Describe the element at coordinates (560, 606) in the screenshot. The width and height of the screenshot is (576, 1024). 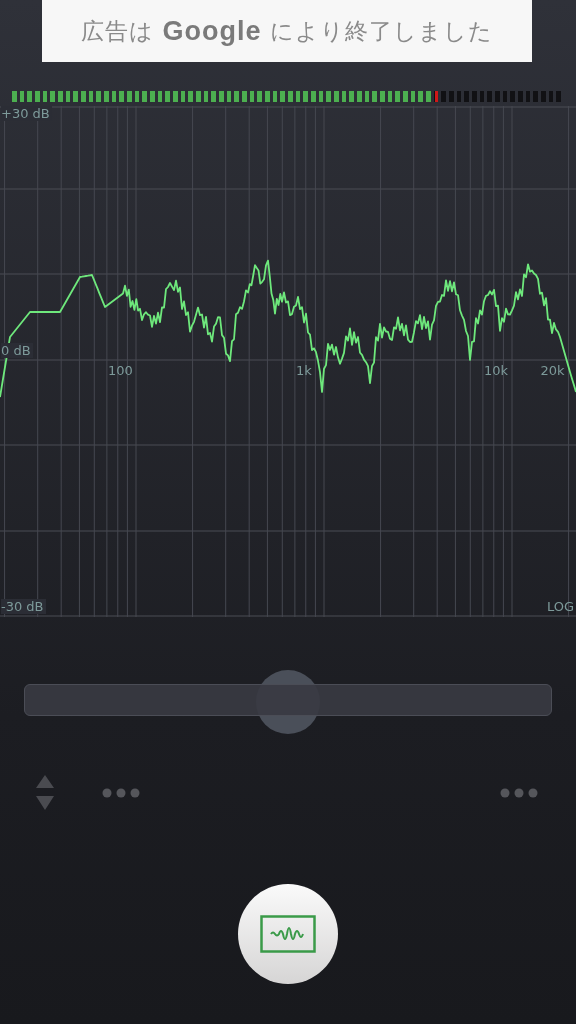
I see `scale-label: LOG` at that location.